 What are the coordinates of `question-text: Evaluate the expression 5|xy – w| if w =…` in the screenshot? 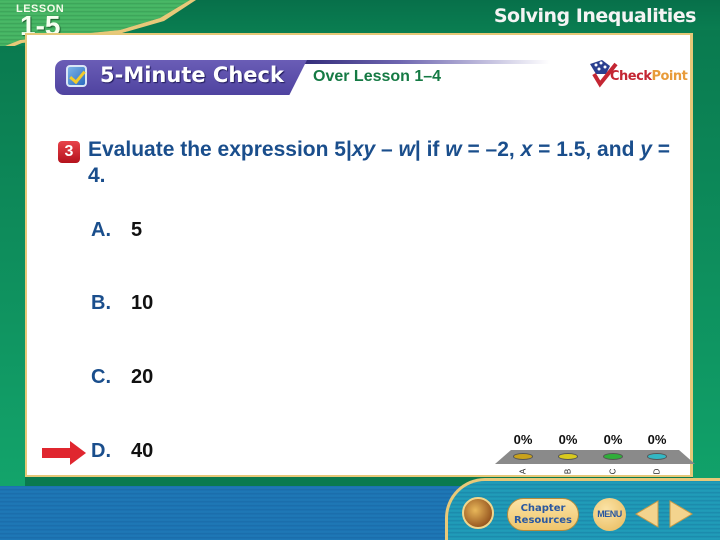 It's located at (379, 162).